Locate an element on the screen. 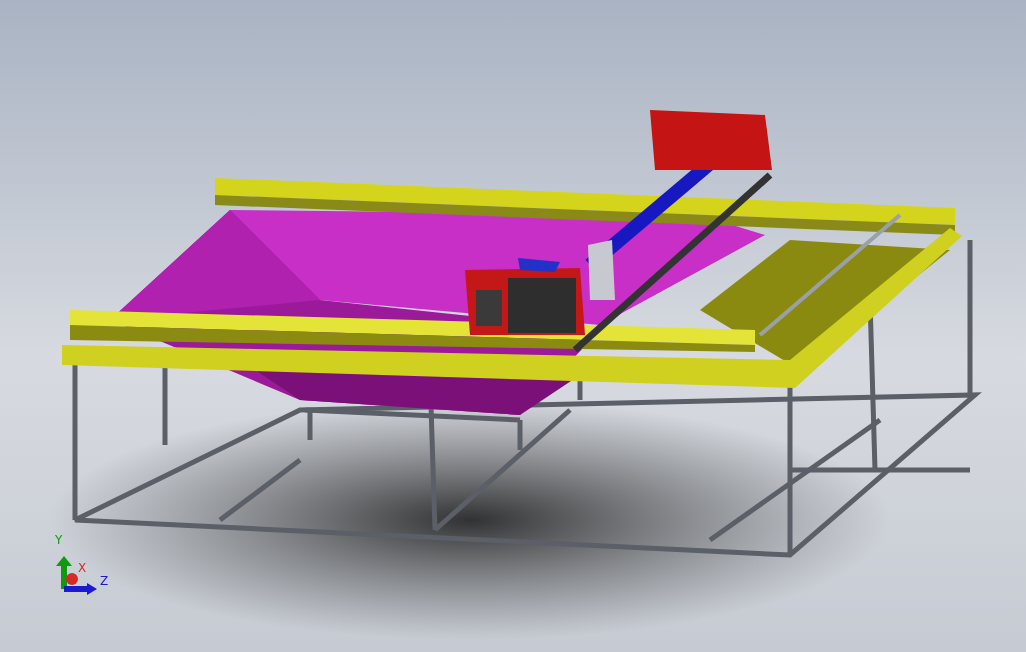 This screenshot has width=1026, height=652. y-axis-arrow-icon is located at coordinates (64, 572).